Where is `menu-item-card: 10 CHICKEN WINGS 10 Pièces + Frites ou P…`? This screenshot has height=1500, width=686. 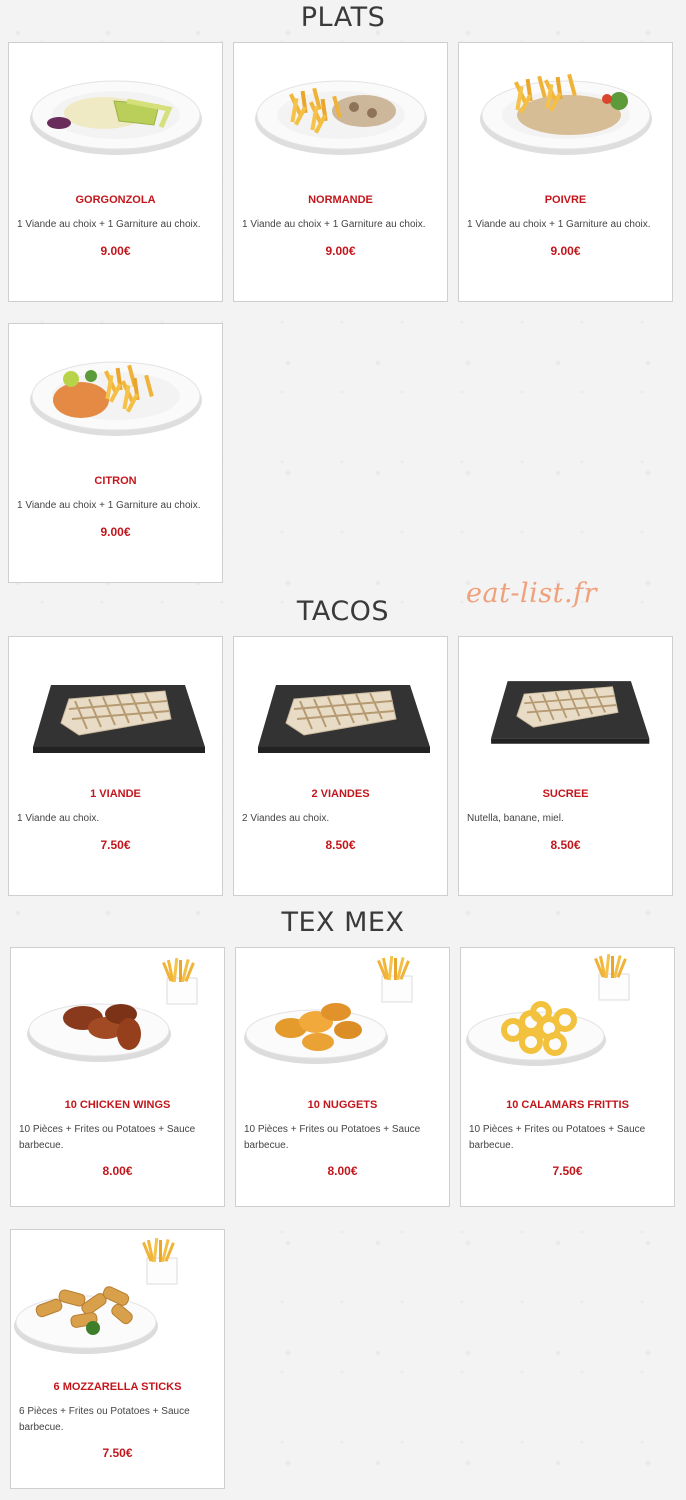
menu-item-card: 10 CHICKEN WINGS 10 Pièces + Frites ou P… is located at coordinates (117, 1077).